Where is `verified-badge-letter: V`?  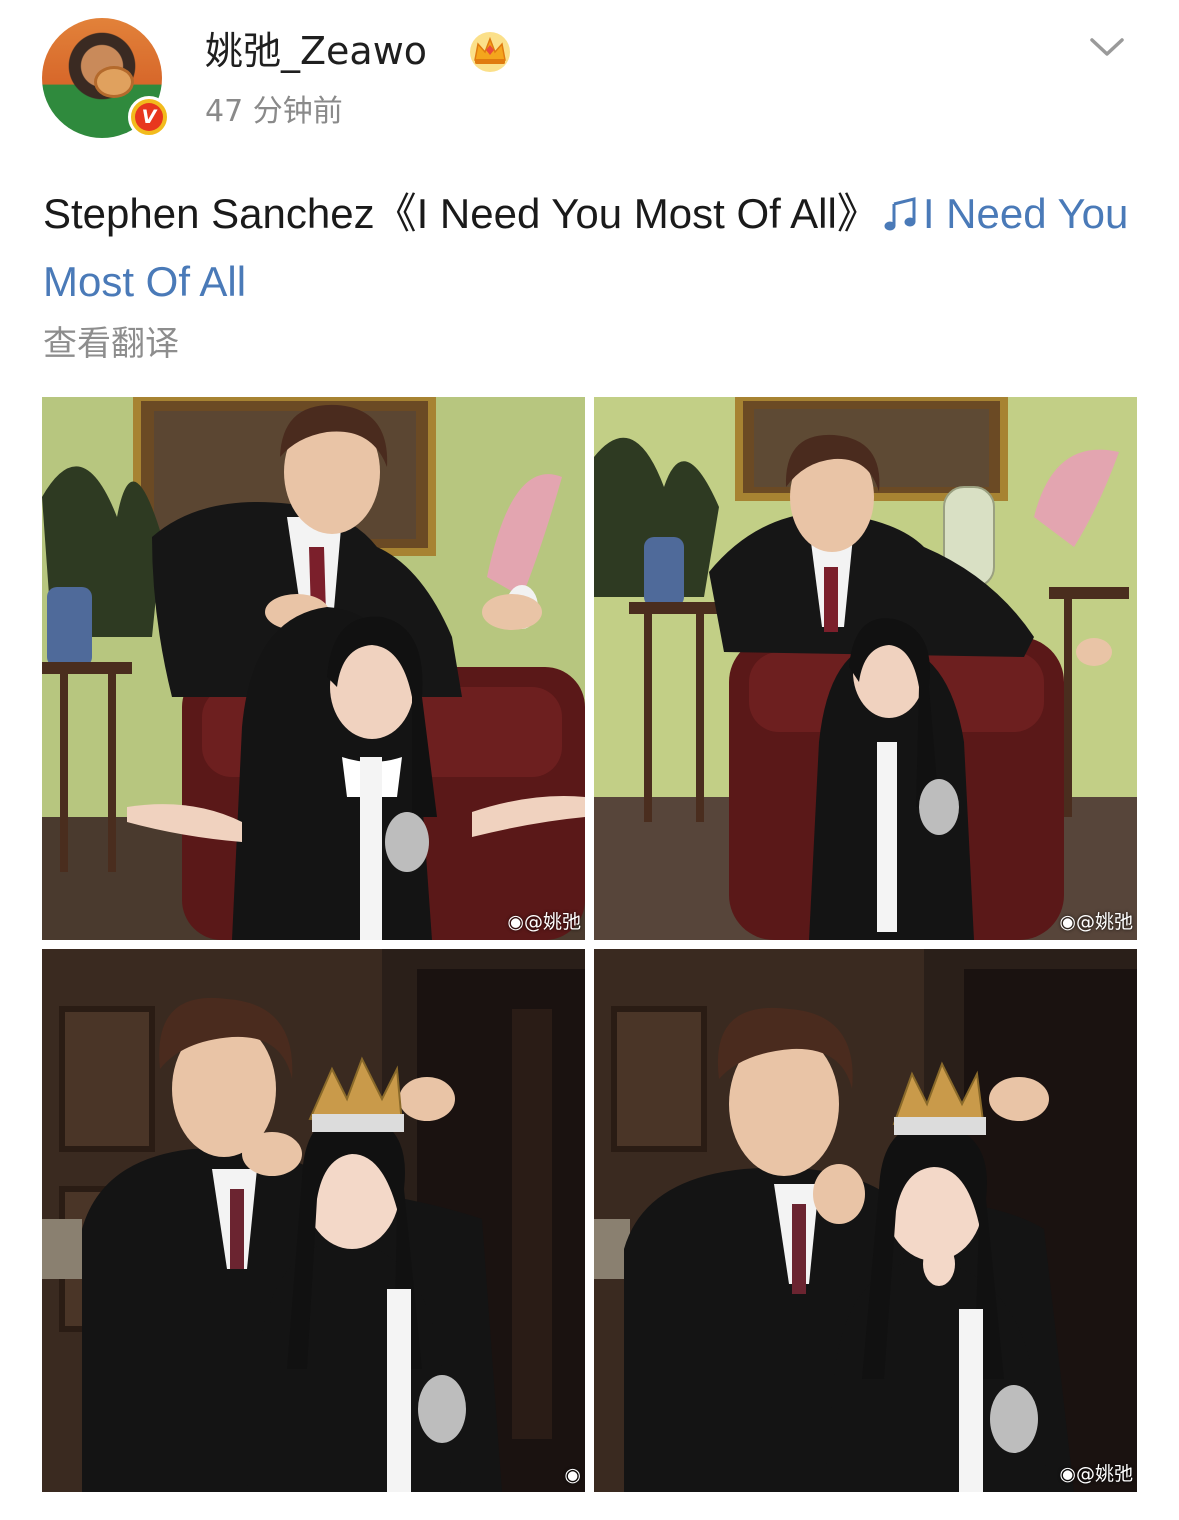 verified-badge-letter: V is located at coordinates (149, 117).